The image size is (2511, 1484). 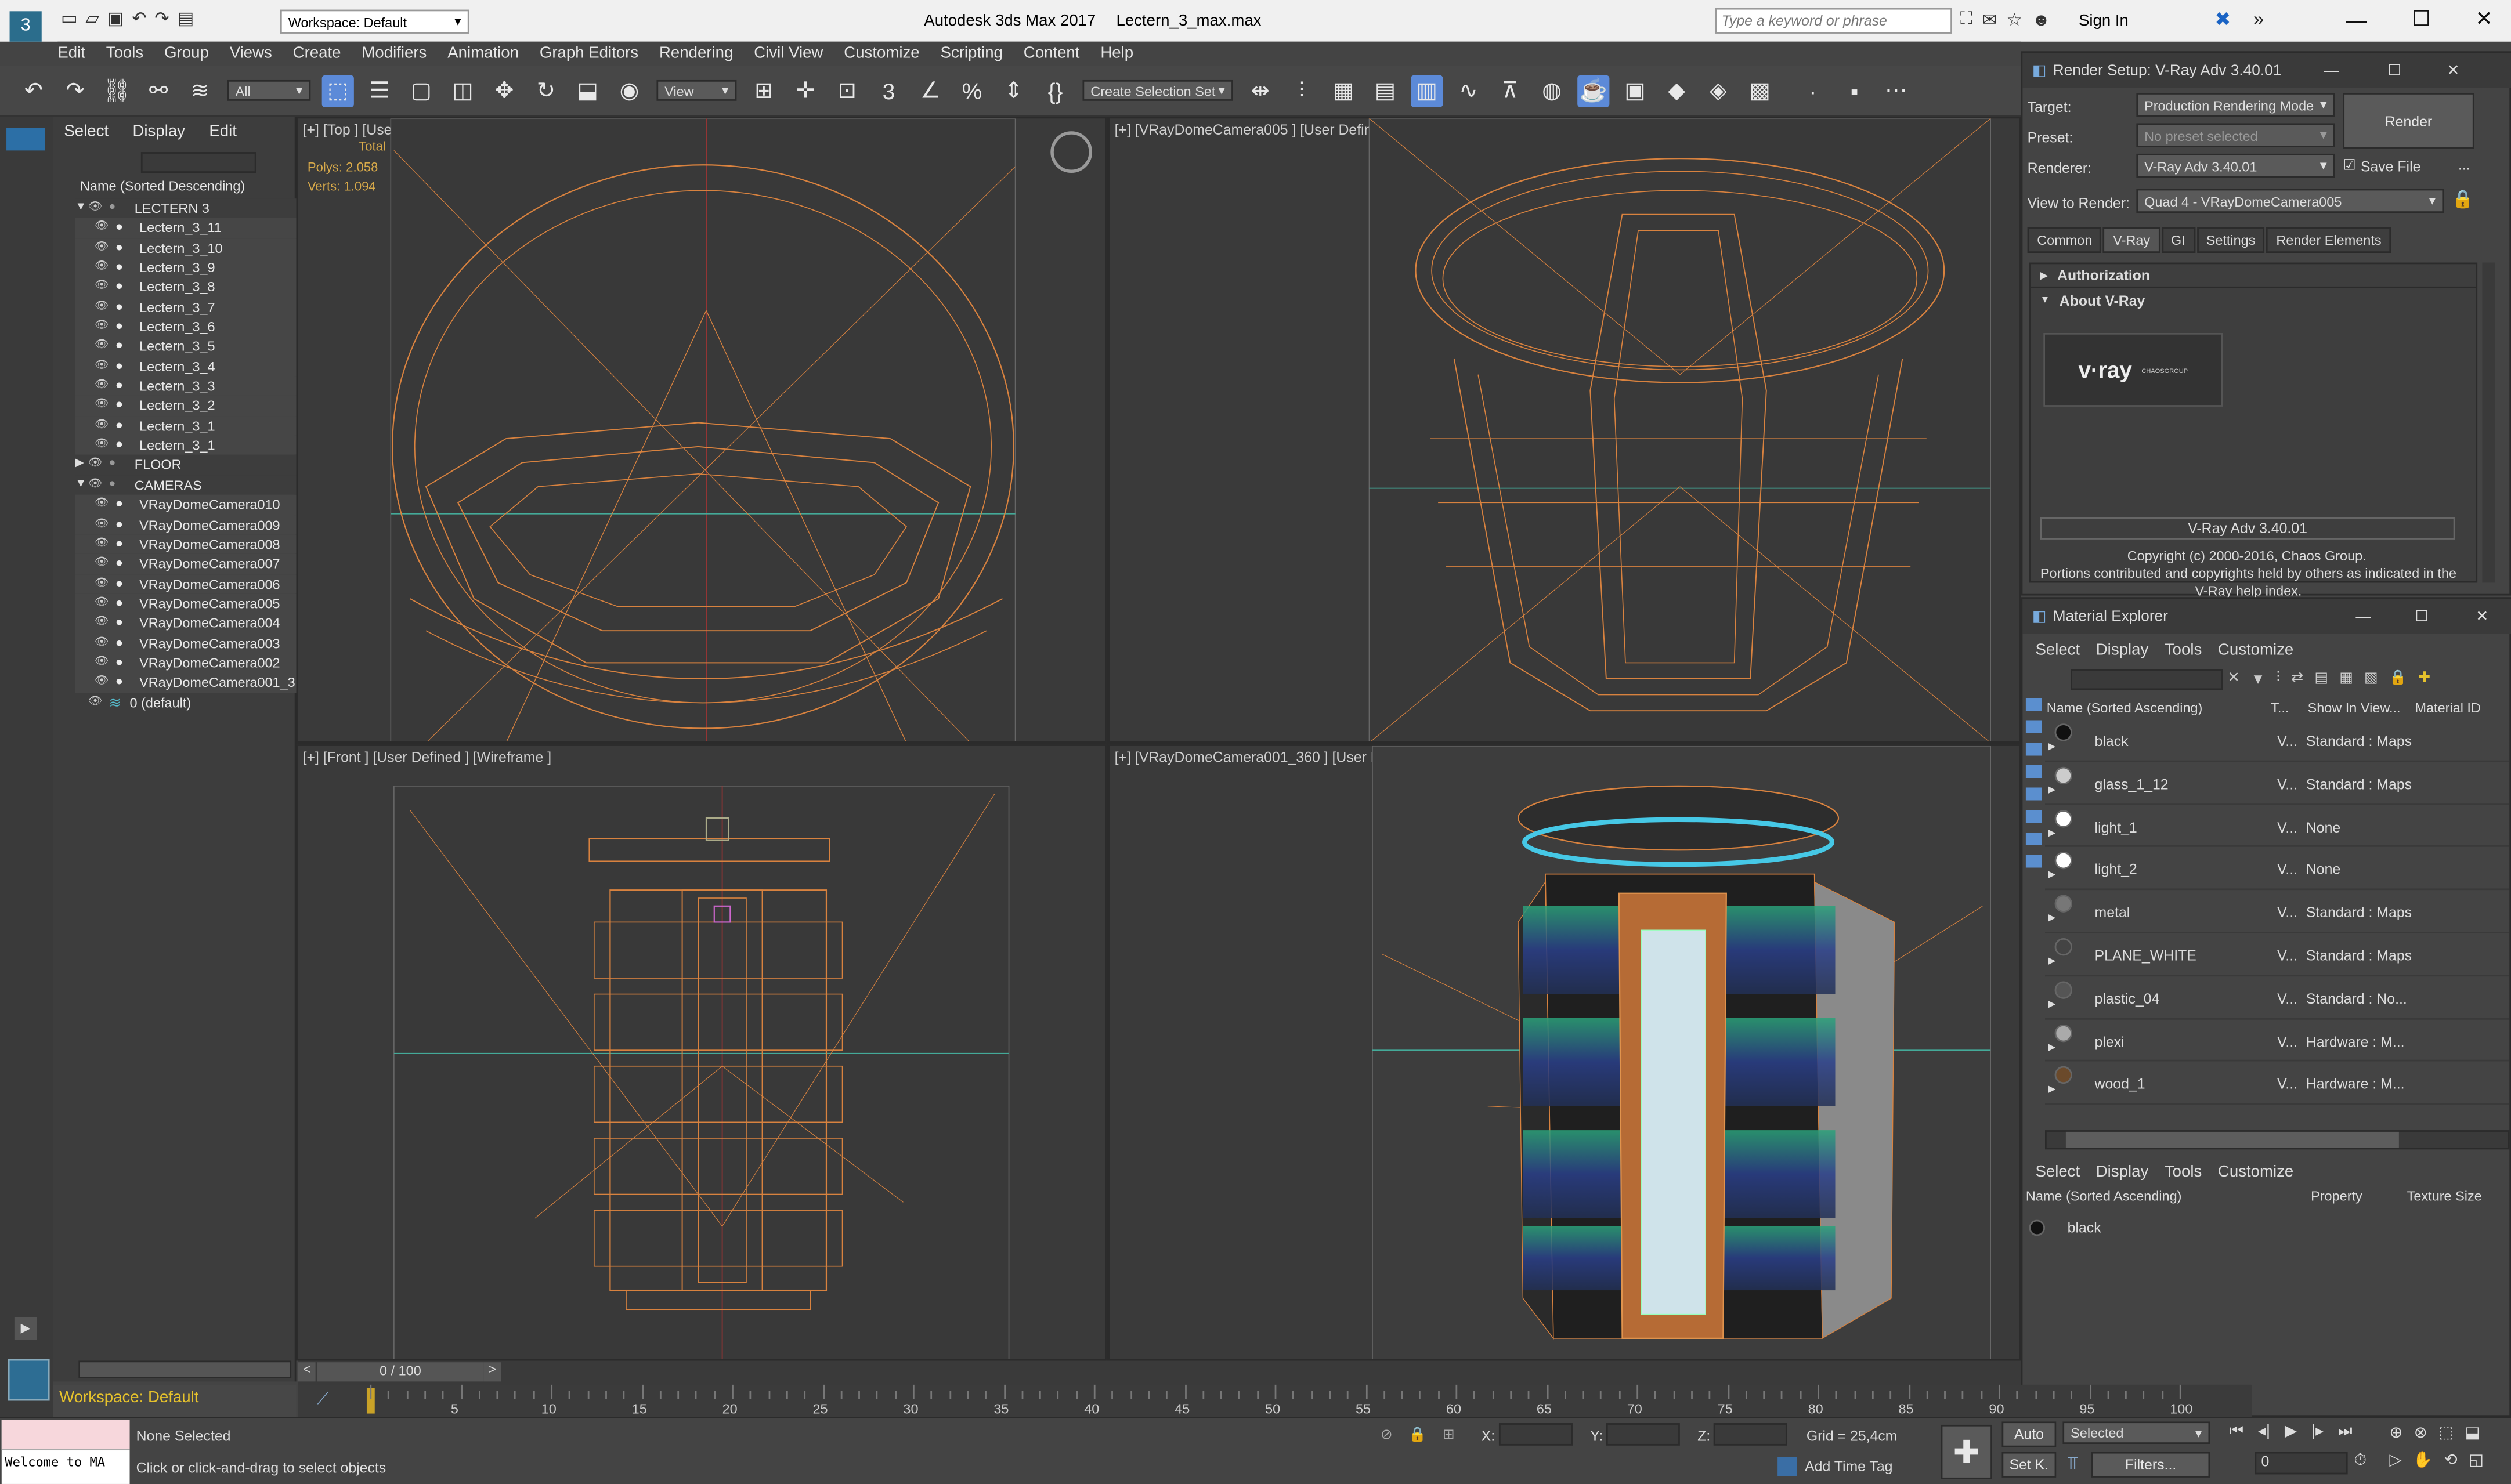 I want to click on material-horizontal-scrollbar, so click(x=2277, y=1140).